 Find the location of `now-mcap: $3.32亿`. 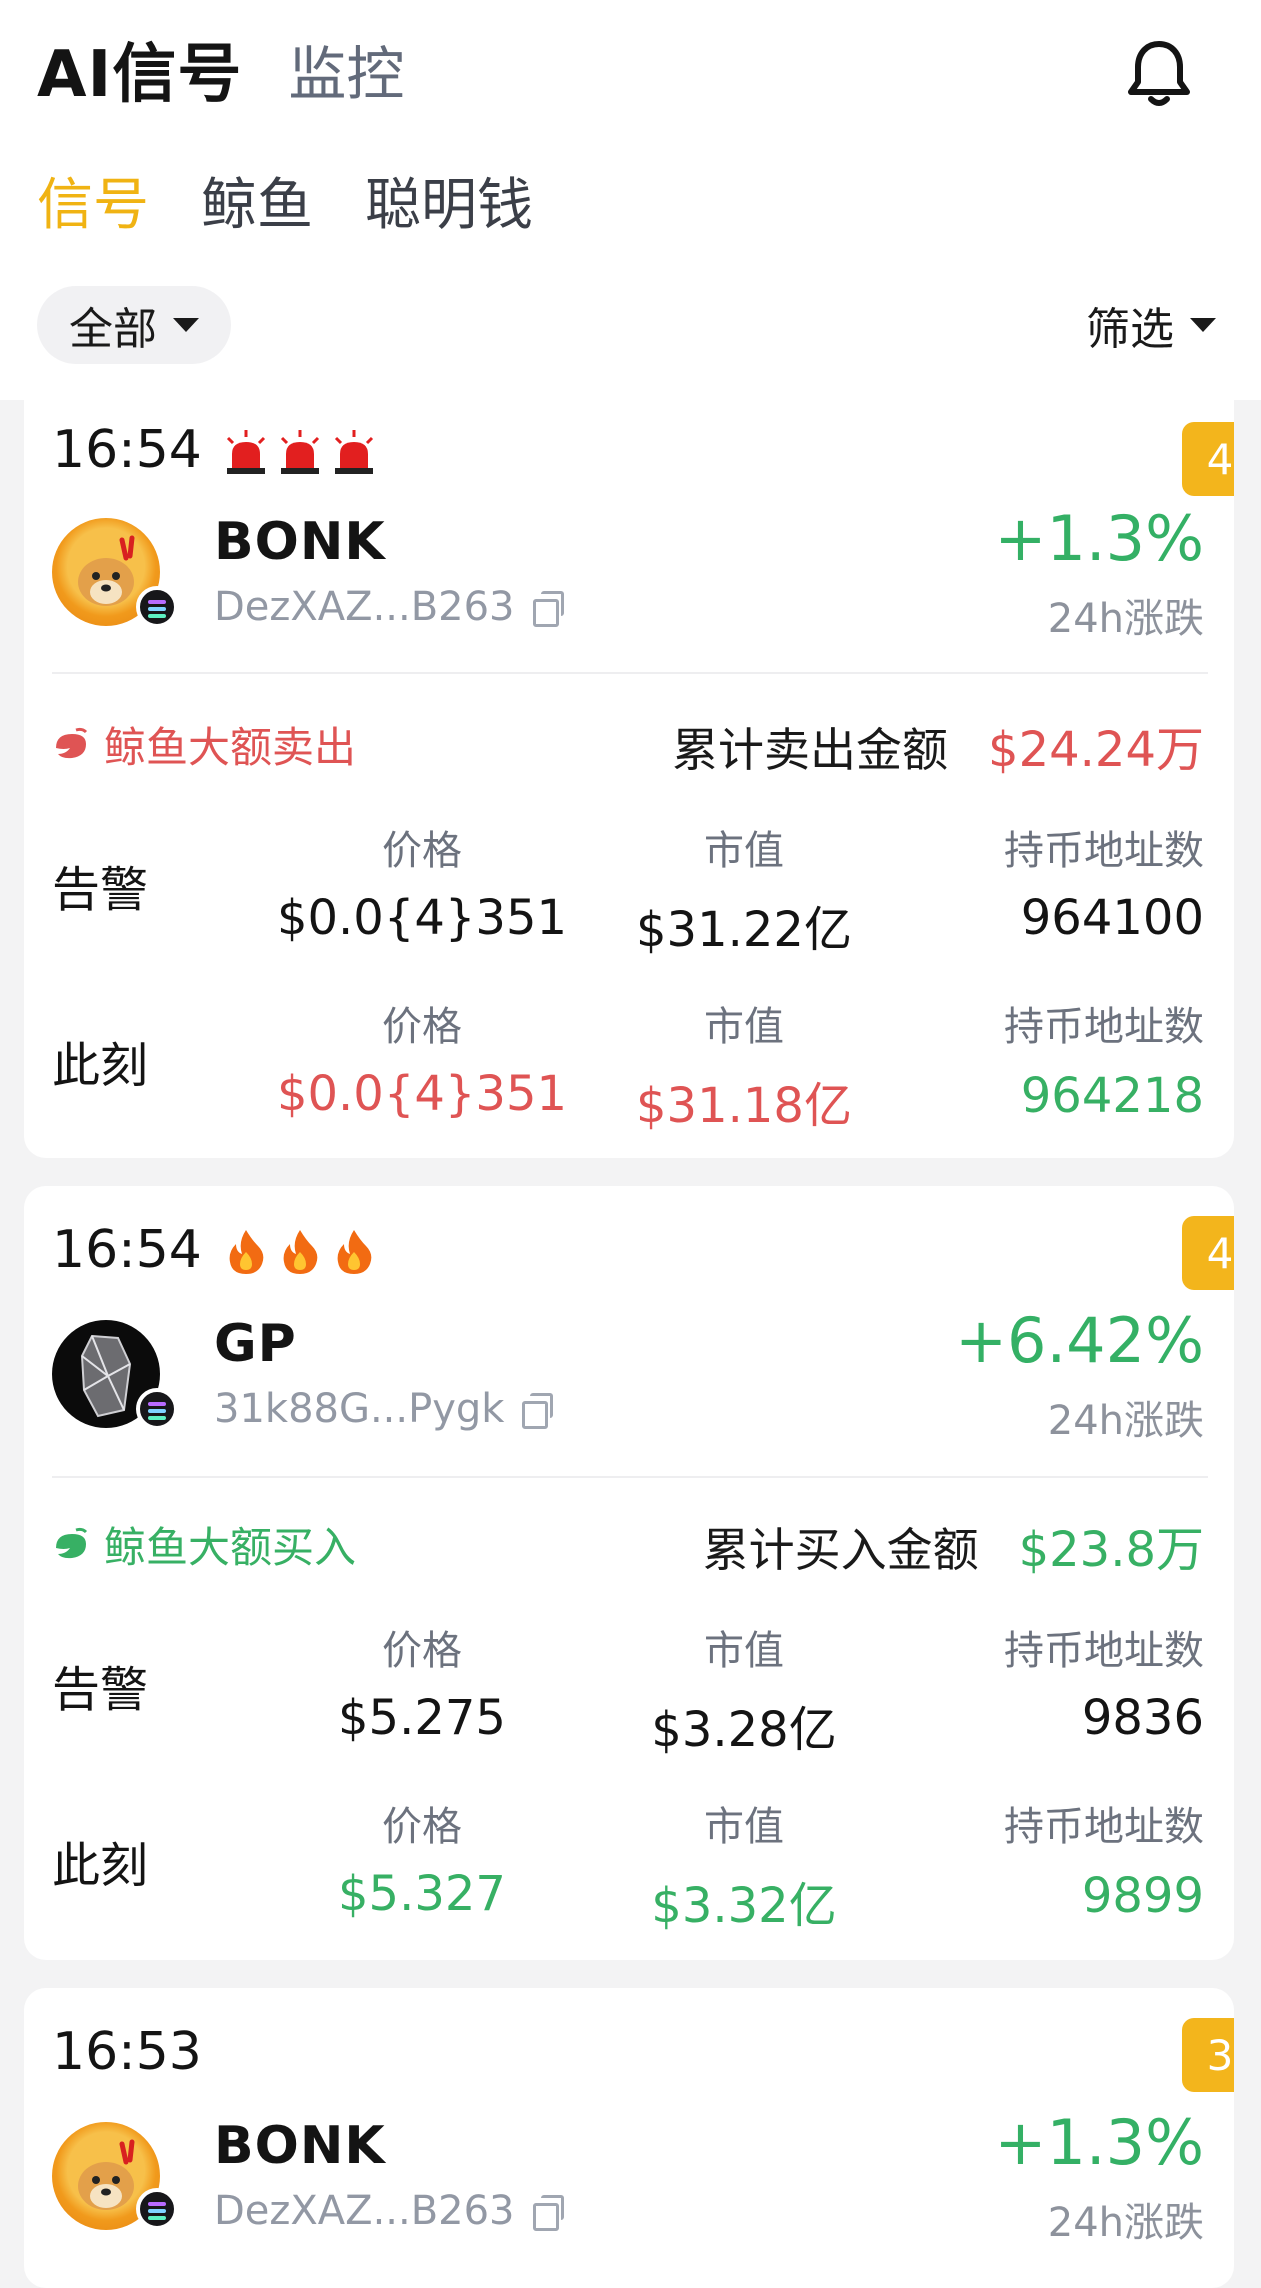

now-mcap: $3.32亿 is located at coordinates (744, 1906).